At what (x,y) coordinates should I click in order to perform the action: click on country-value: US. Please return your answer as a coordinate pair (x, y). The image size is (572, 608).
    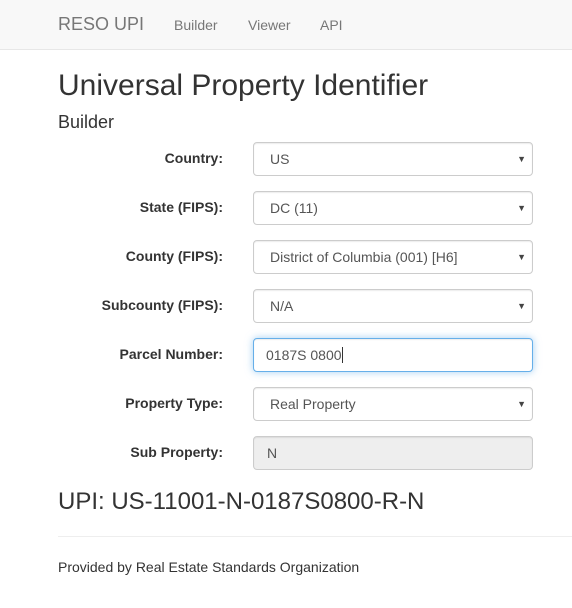
    Looking at the image, I should click on (280, 159).